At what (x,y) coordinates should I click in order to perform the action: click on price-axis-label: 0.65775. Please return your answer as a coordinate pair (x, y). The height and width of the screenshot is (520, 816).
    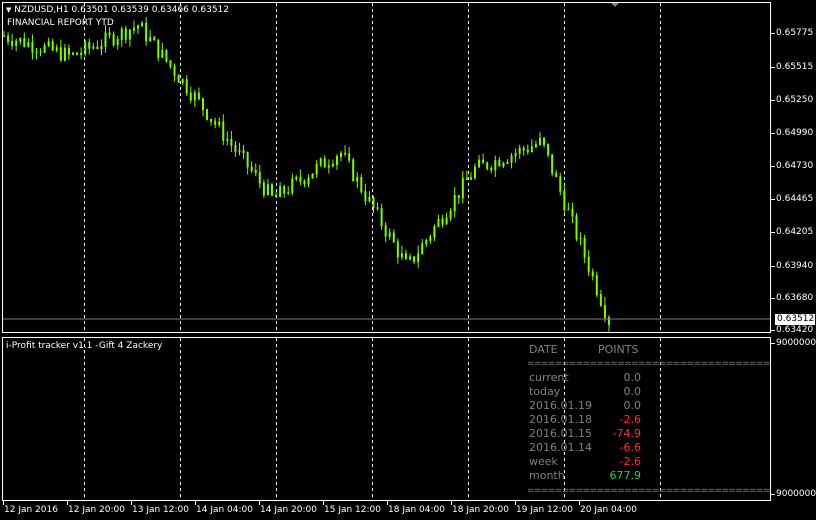
    Looking at the image, I should click on (795, 33).